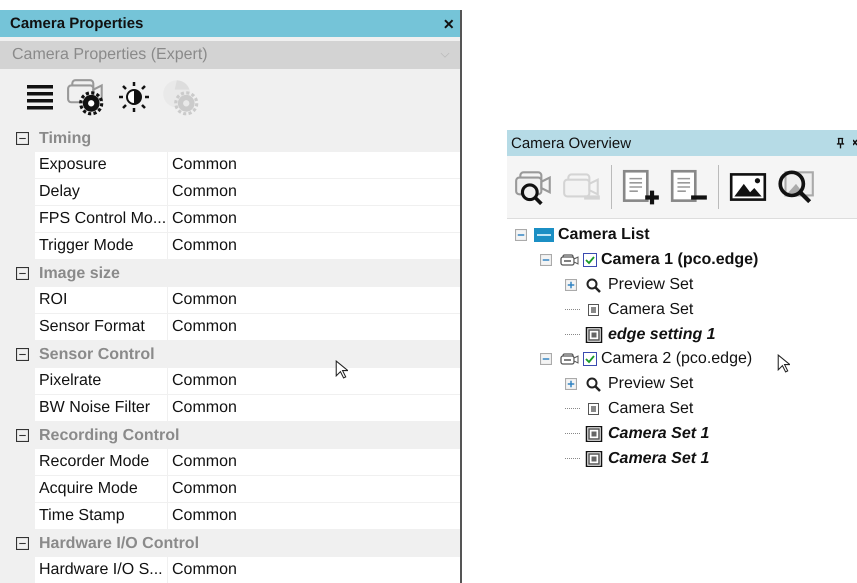 The image size is (857, 583). I want to click on property-name: Delay, so click(101, 192).